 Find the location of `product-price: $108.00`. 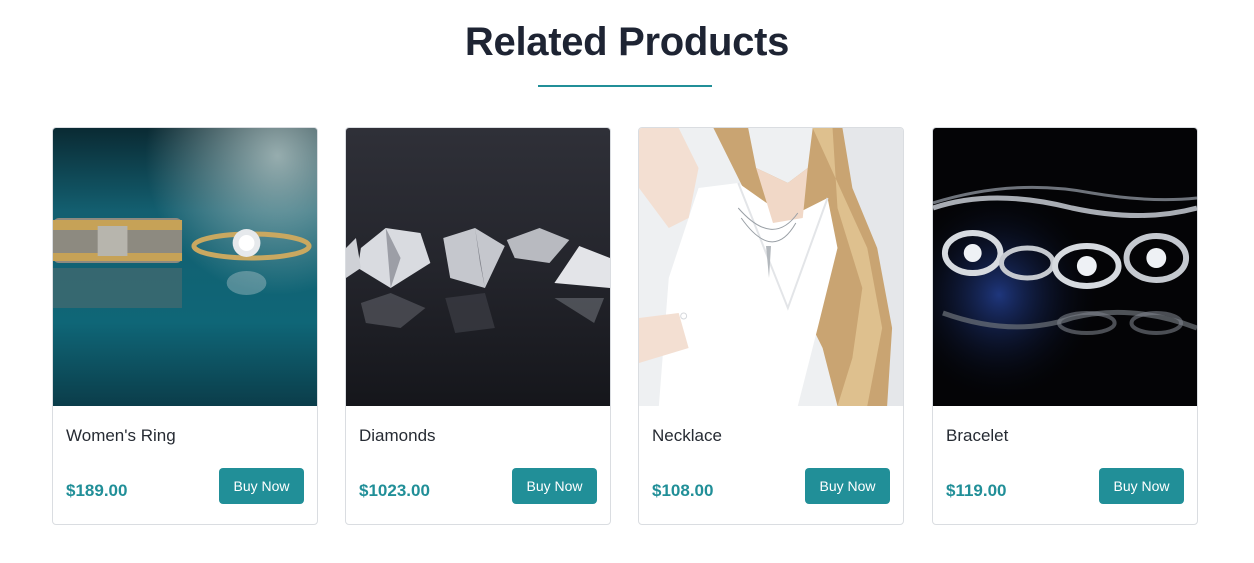

product-price: $108.00 is located at coordinates (683, 490).